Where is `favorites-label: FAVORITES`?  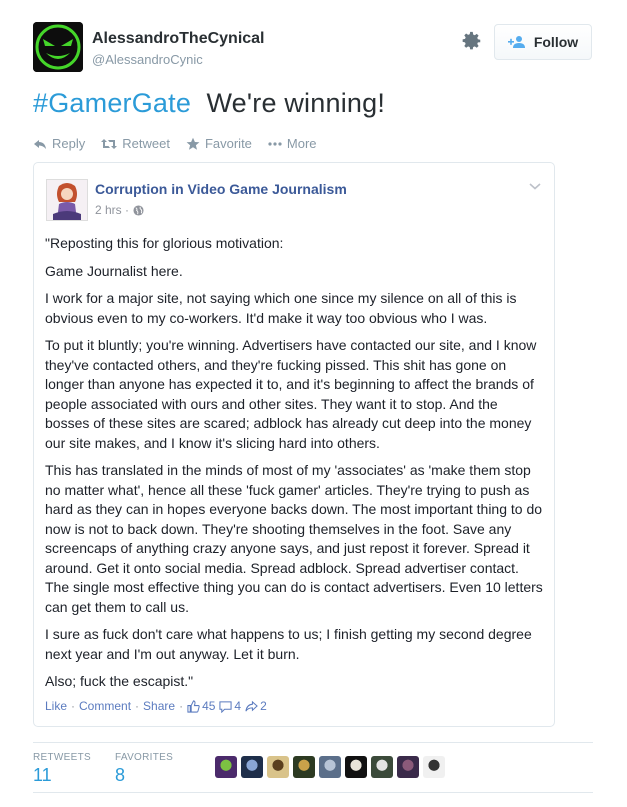
favorites-label: FAVORITES is located at coordinates (144, 757).